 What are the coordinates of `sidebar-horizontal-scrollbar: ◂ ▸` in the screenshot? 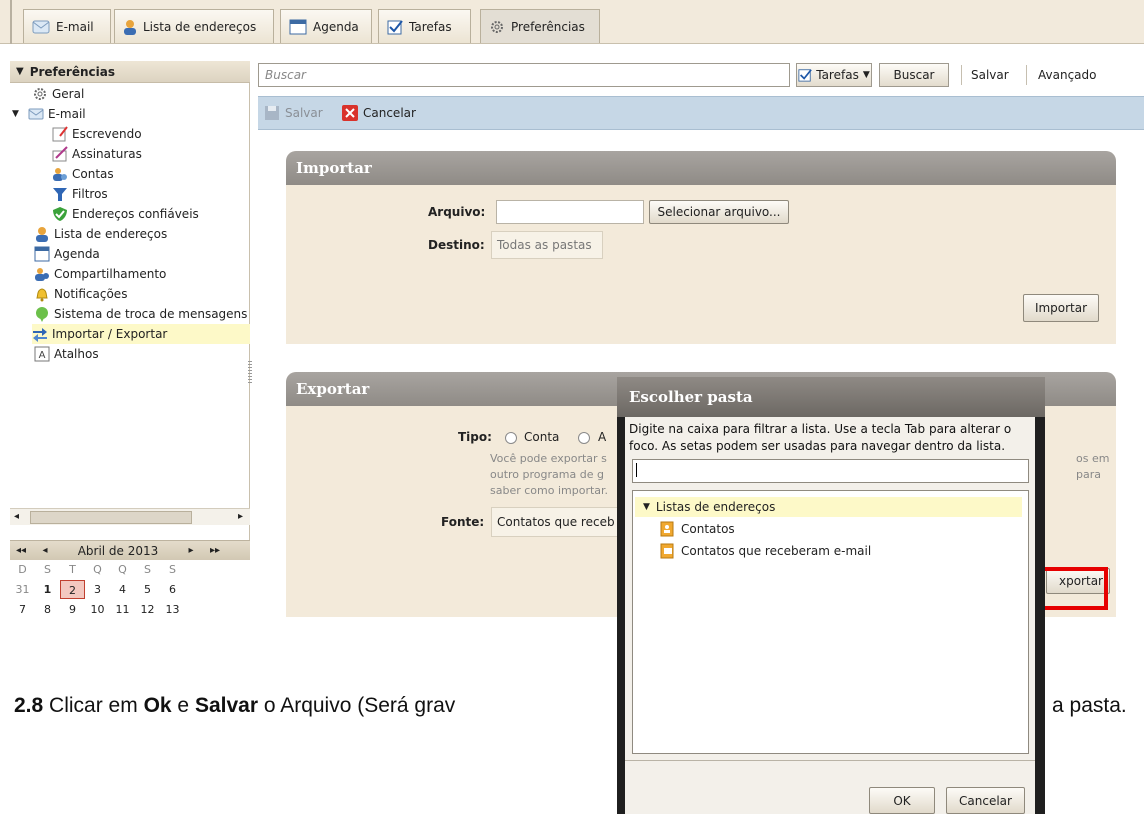 It's located at (130, 516).